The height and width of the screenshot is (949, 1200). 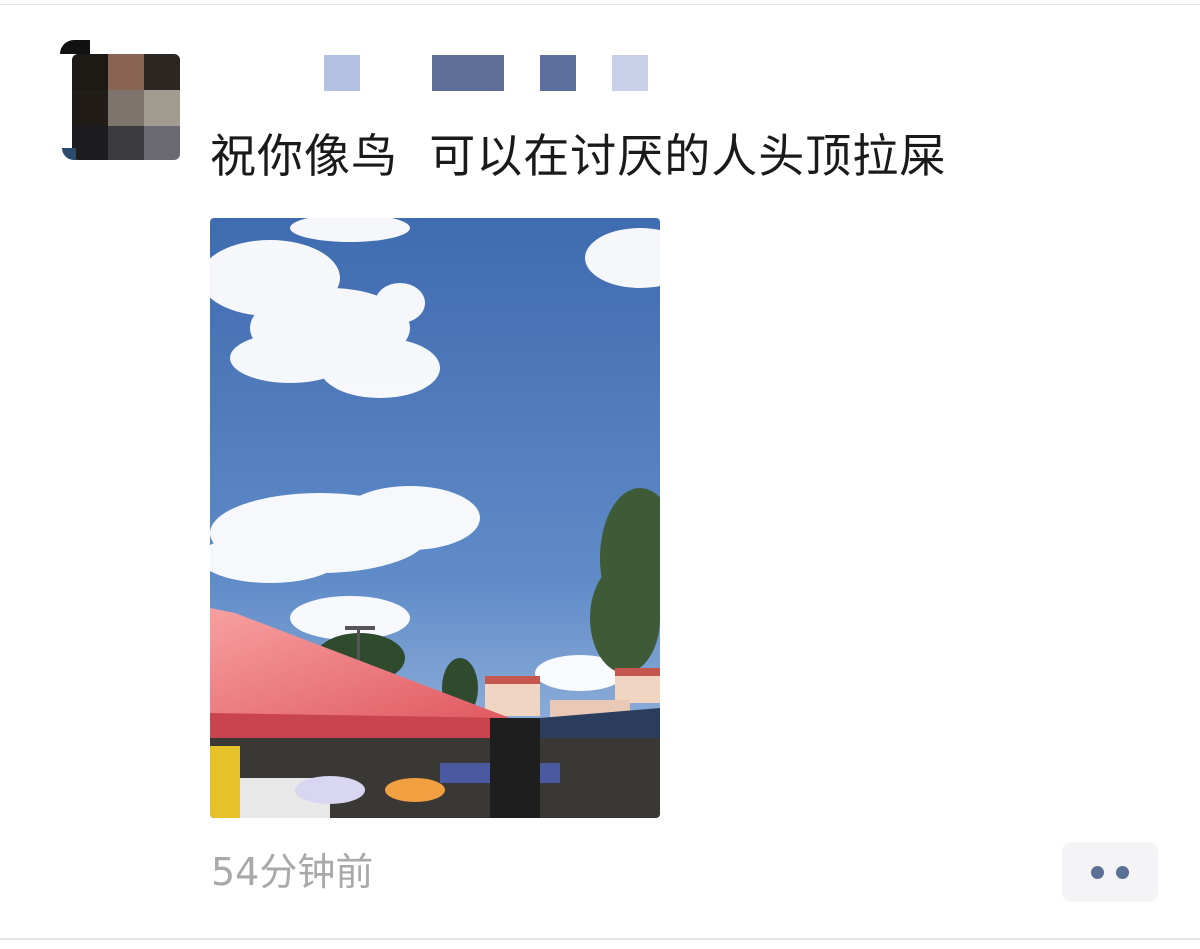 What do you see at coordinates (1110, 872) in the screenshot?
I see `more-actions-button` at bounding box center [1110, 872].